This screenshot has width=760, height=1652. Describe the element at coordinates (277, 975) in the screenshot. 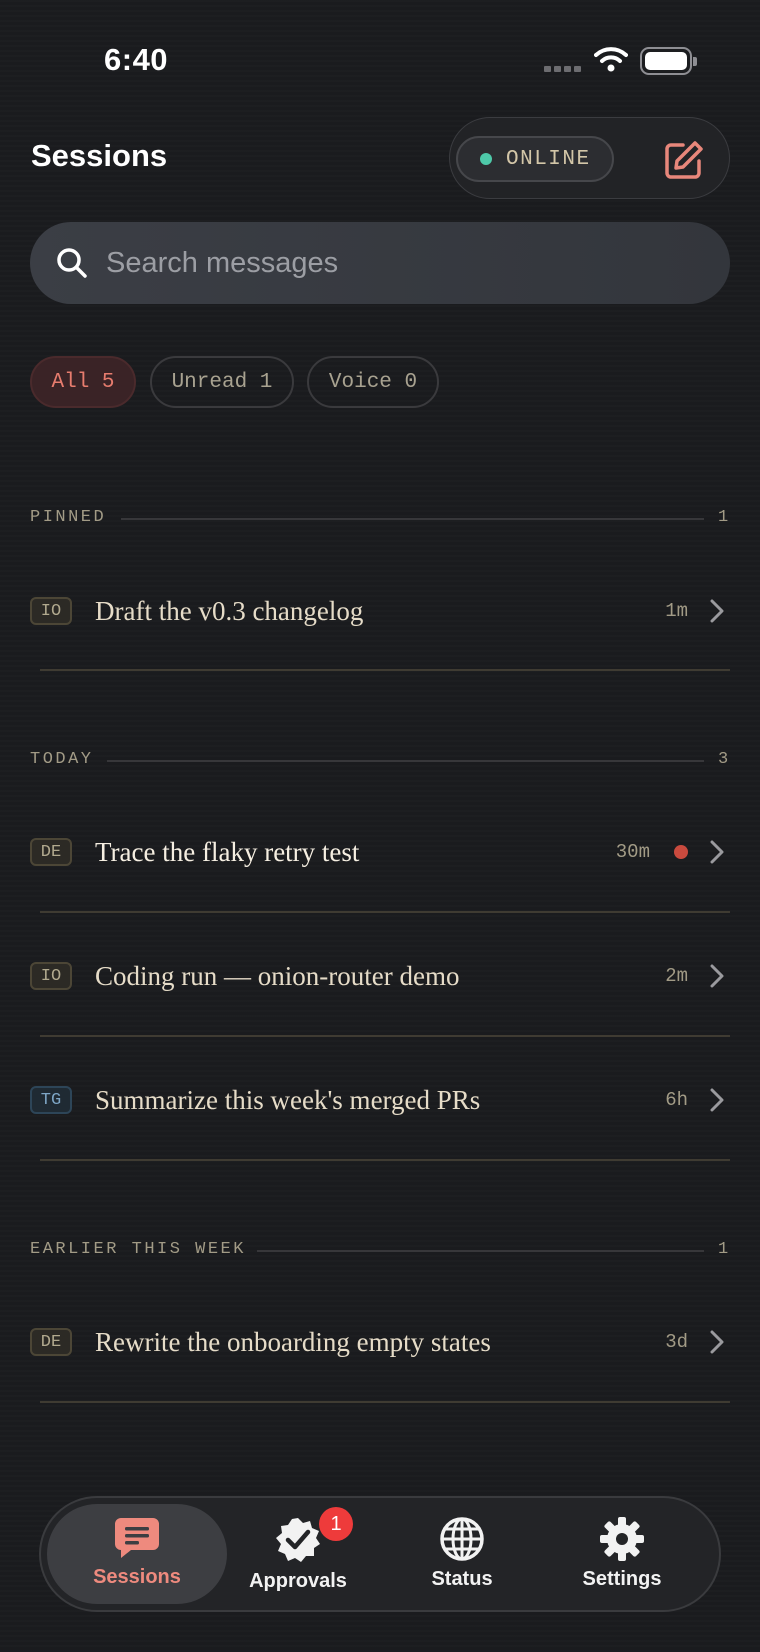

I see `session-title: Coding run — onion-router demo` at that location.